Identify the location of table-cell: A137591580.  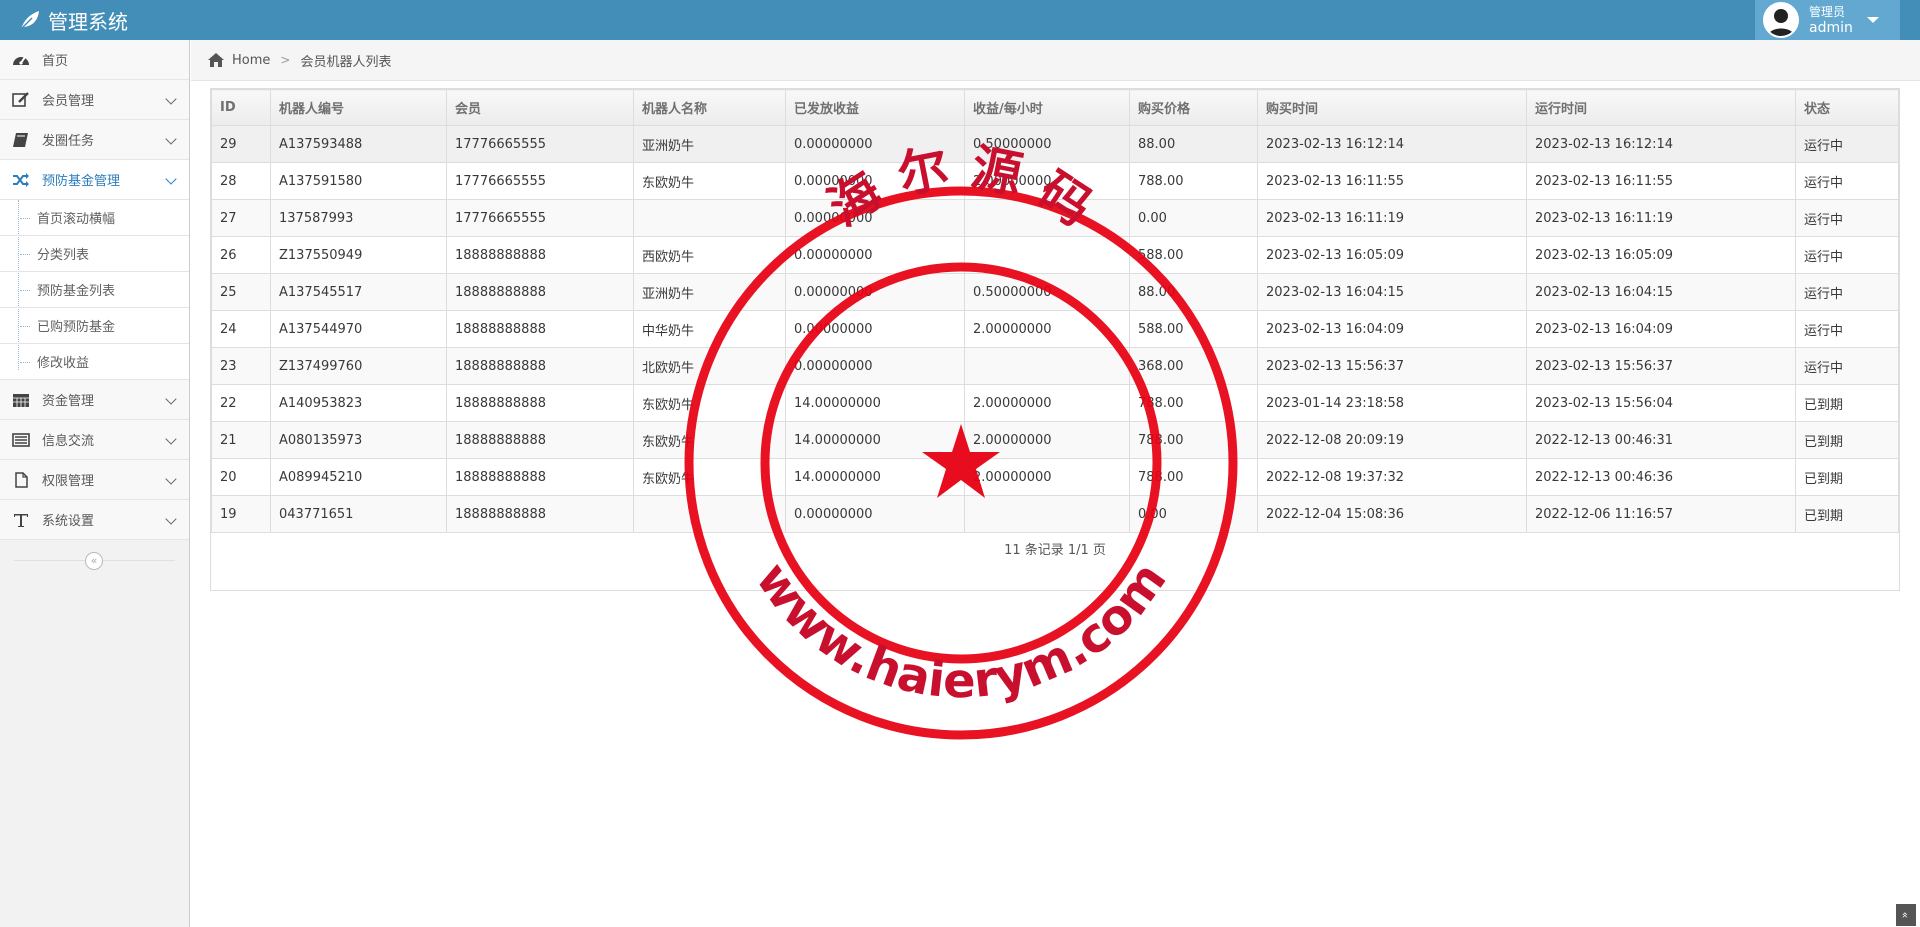
(358, 181).